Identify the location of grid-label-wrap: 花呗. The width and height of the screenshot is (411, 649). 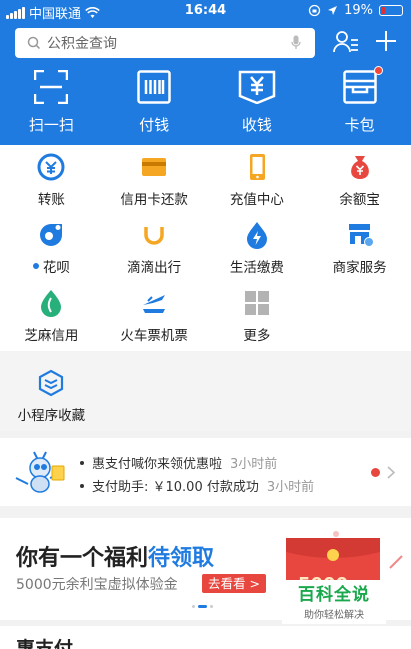
(51, 266).